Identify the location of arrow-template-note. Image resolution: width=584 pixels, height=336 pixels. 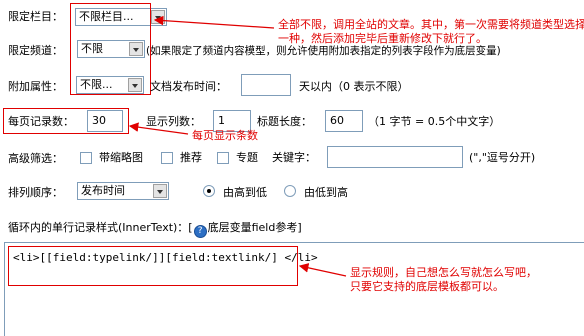
(322, 270).